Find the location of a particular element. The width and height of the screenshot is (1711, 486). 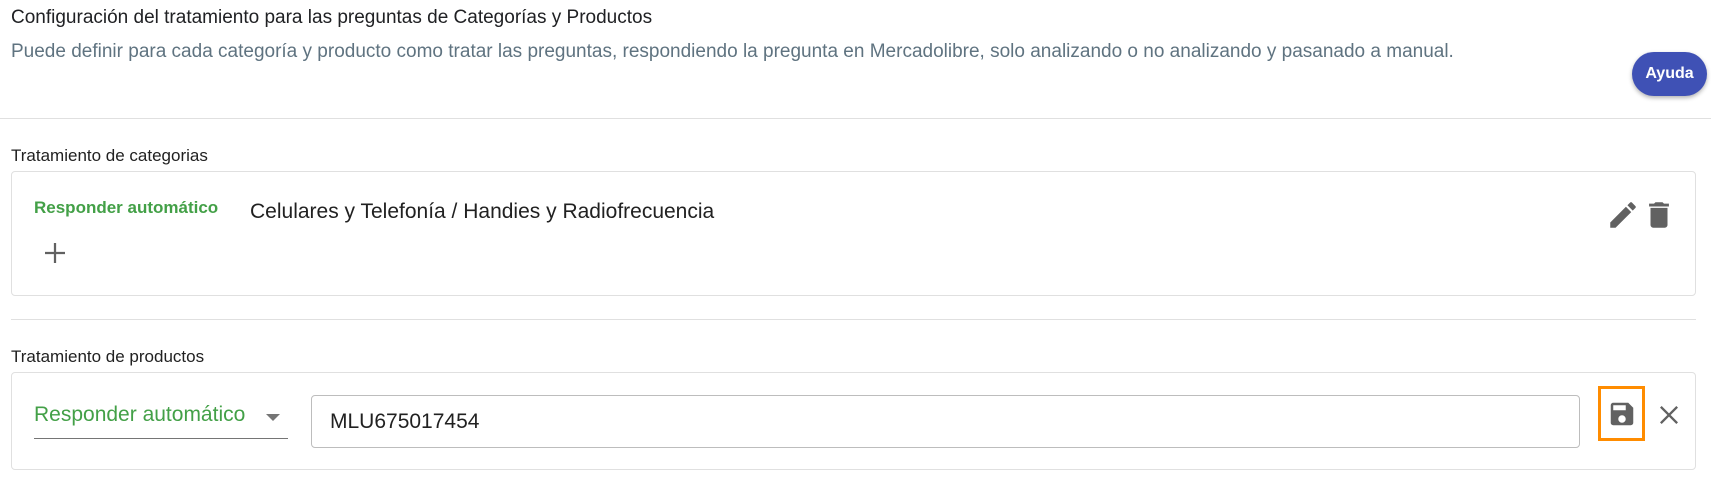

mode-select-value: Responder automático is located at coordinates (140, 414).